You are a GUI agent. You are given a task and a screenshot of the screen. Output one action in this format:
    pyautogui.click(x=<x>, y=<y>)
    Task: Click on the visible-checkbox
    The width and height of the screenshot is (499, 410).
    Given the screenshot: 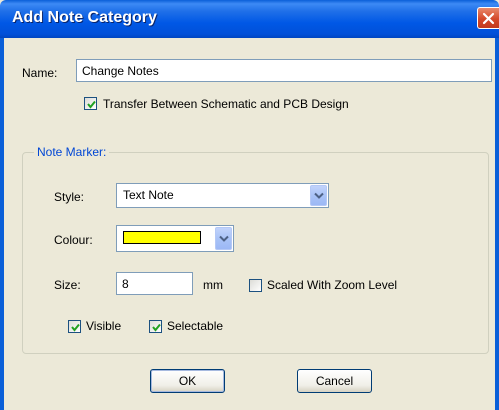 What is the action you would take?
    pyautogui.click(x=74, y=326)
    